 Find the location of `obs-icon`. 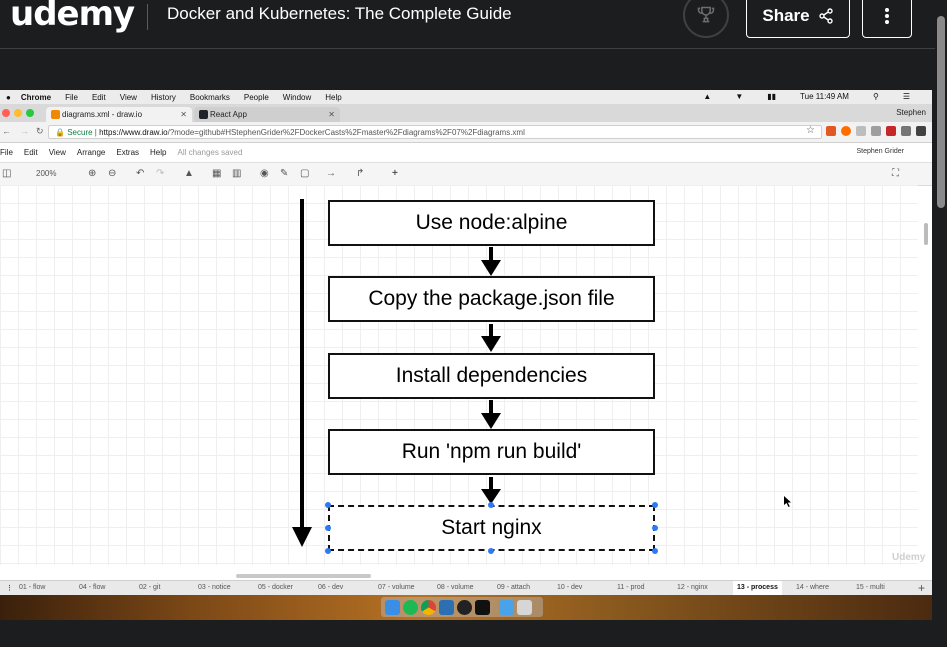

obs-icon is located at coordinates (464, 607).